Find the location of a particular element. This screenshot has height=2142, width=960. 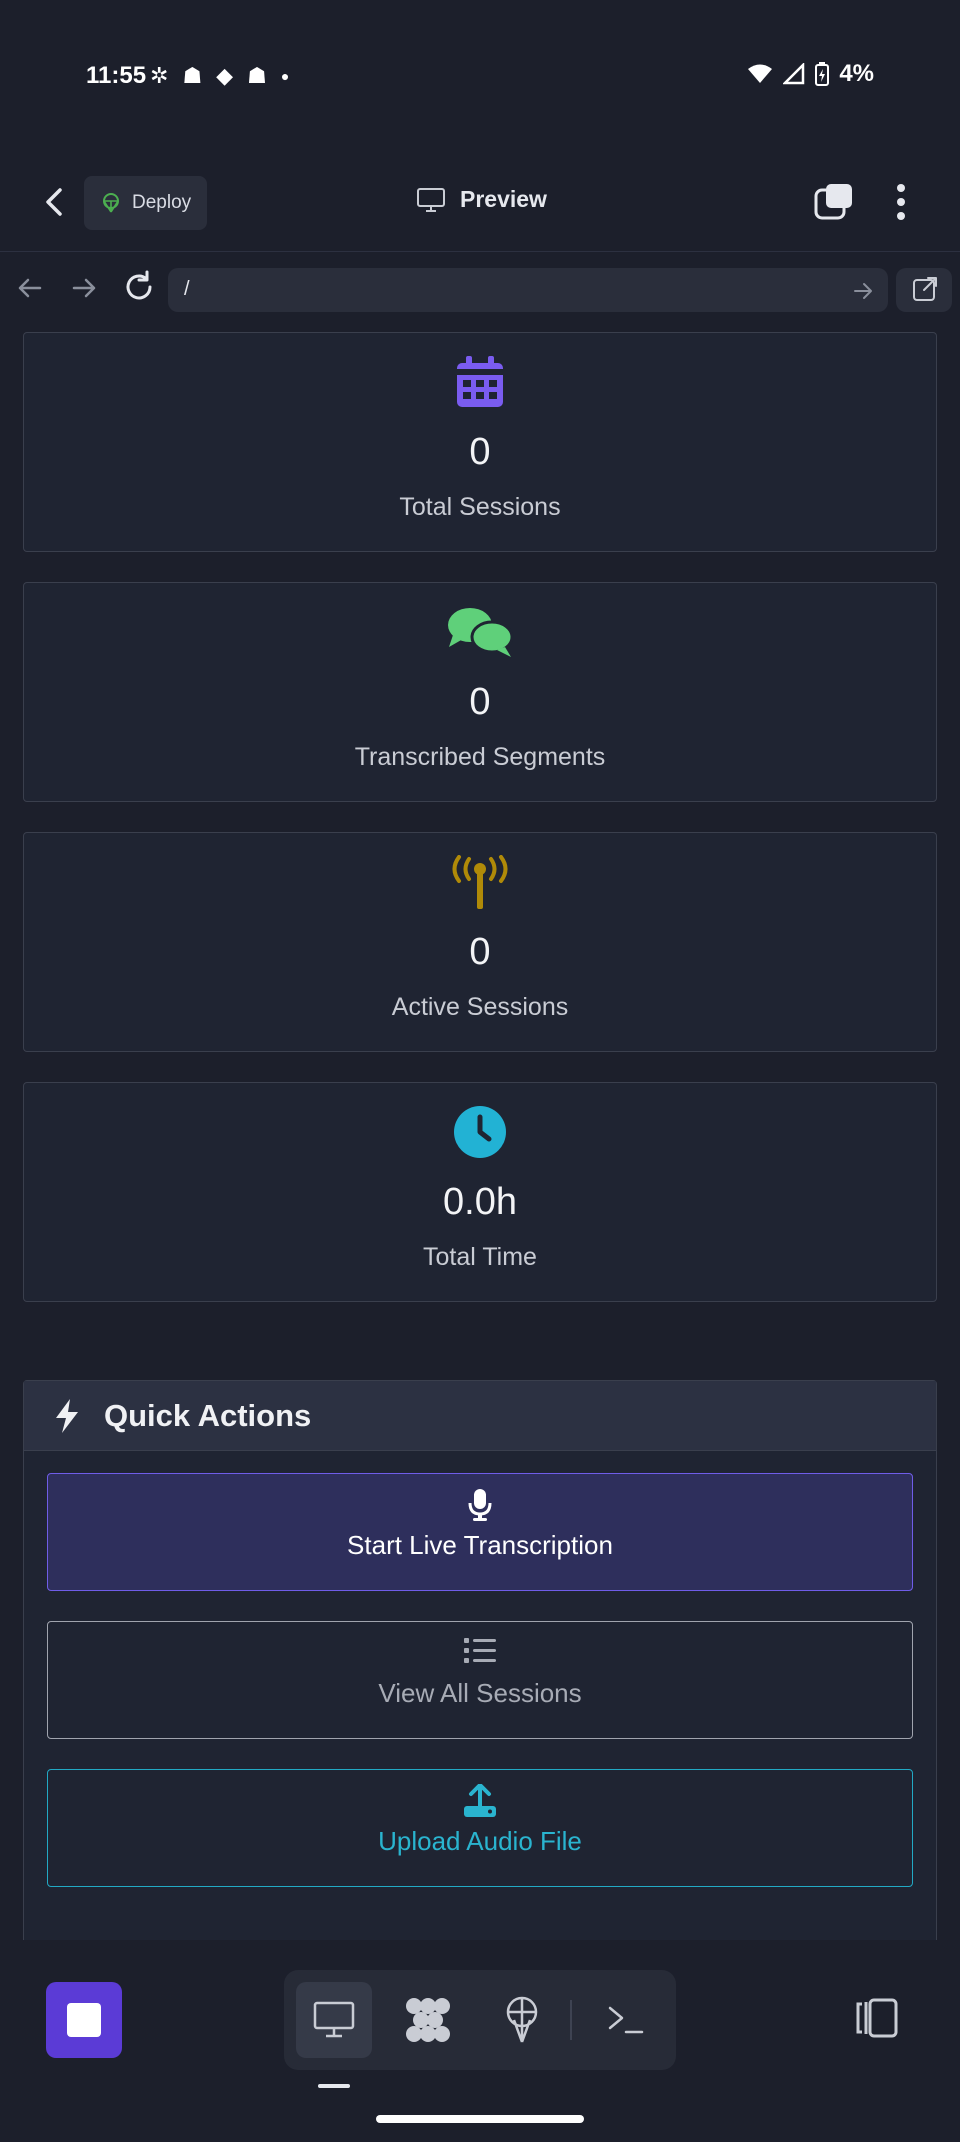

stat-card-active-sessions: 0 Active Sessions is located at coordinates (480, 942).